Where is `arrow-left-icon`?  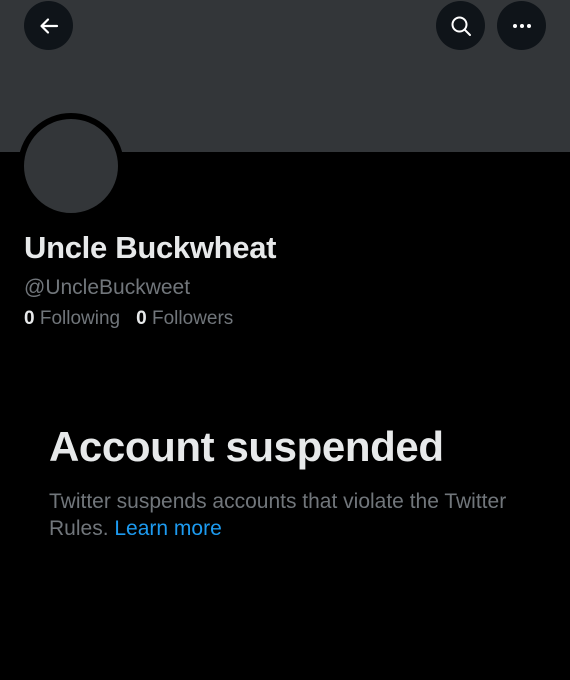 arrow-left-icon is located at coordinates (49, 26).